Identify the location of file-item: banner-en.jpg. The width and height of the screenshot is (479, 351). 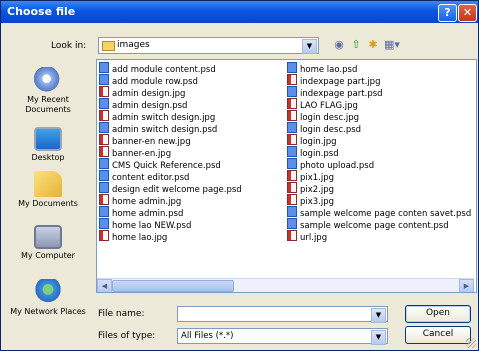
(170, 152).